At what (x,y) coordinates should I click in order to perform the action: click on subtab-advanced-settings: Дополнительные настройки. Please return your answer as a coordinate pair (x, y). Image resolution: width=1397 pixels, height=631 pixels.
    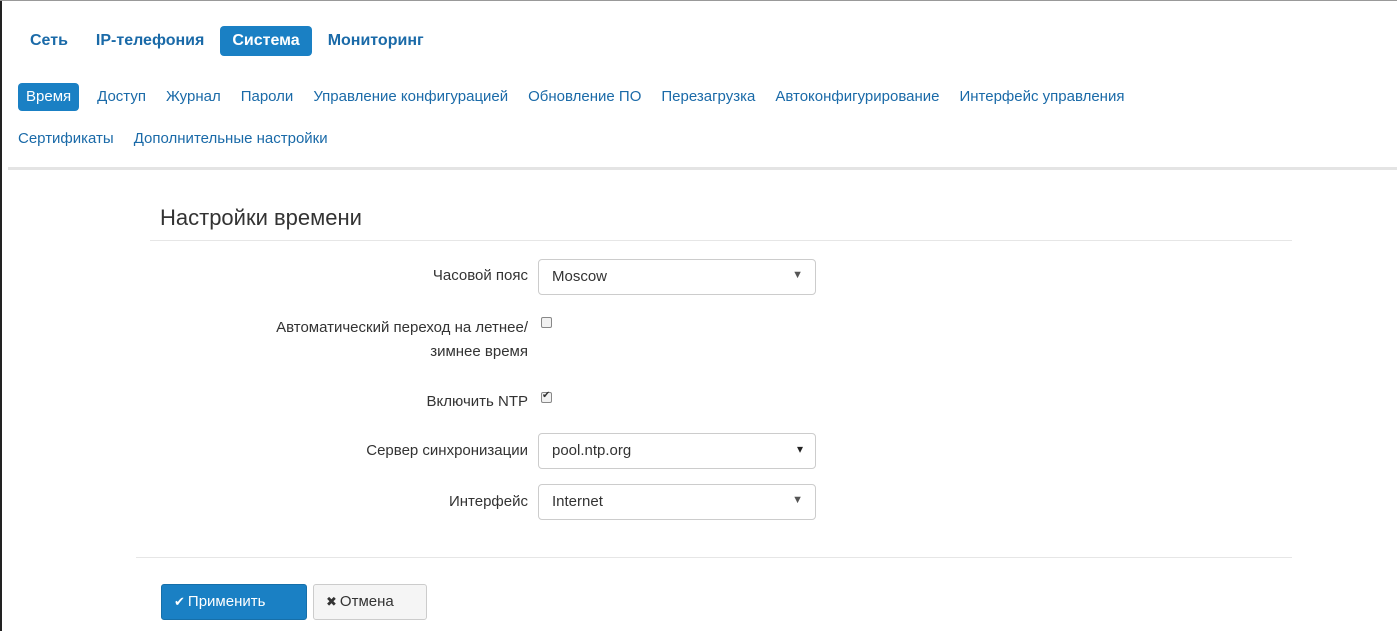
    Looking at the image, I should click on (231, 139).